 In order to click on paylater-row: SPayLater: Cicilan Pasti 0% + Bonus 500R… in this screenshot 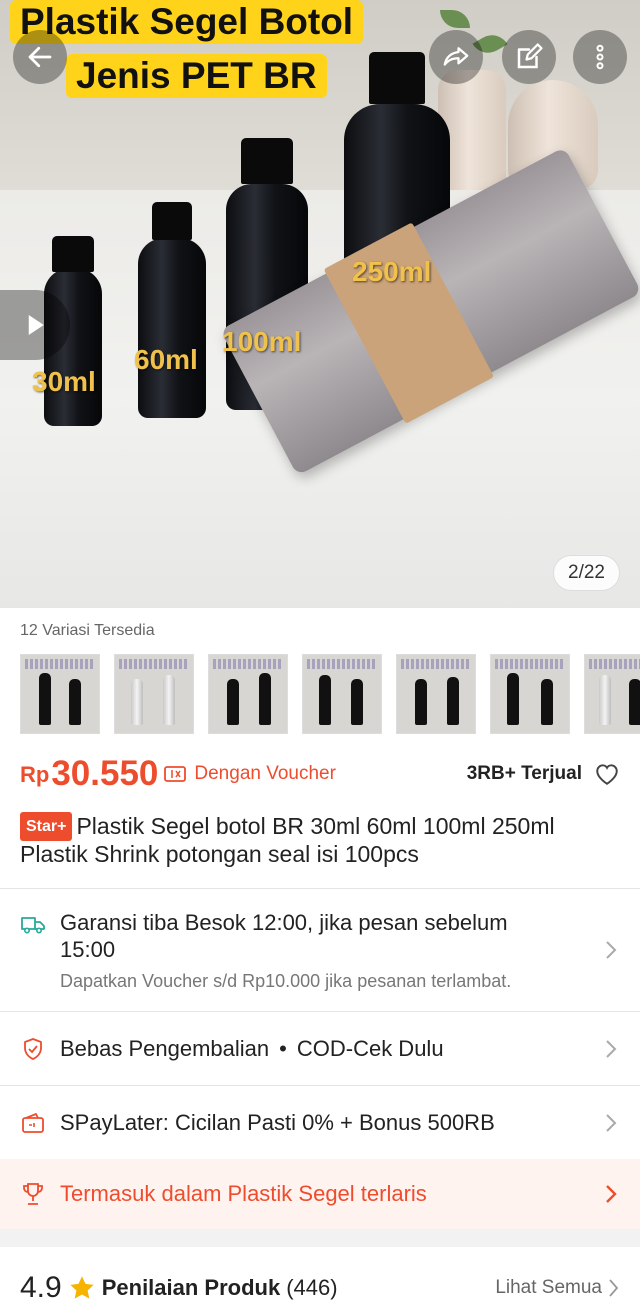, I will do `click(320, 1122)`.